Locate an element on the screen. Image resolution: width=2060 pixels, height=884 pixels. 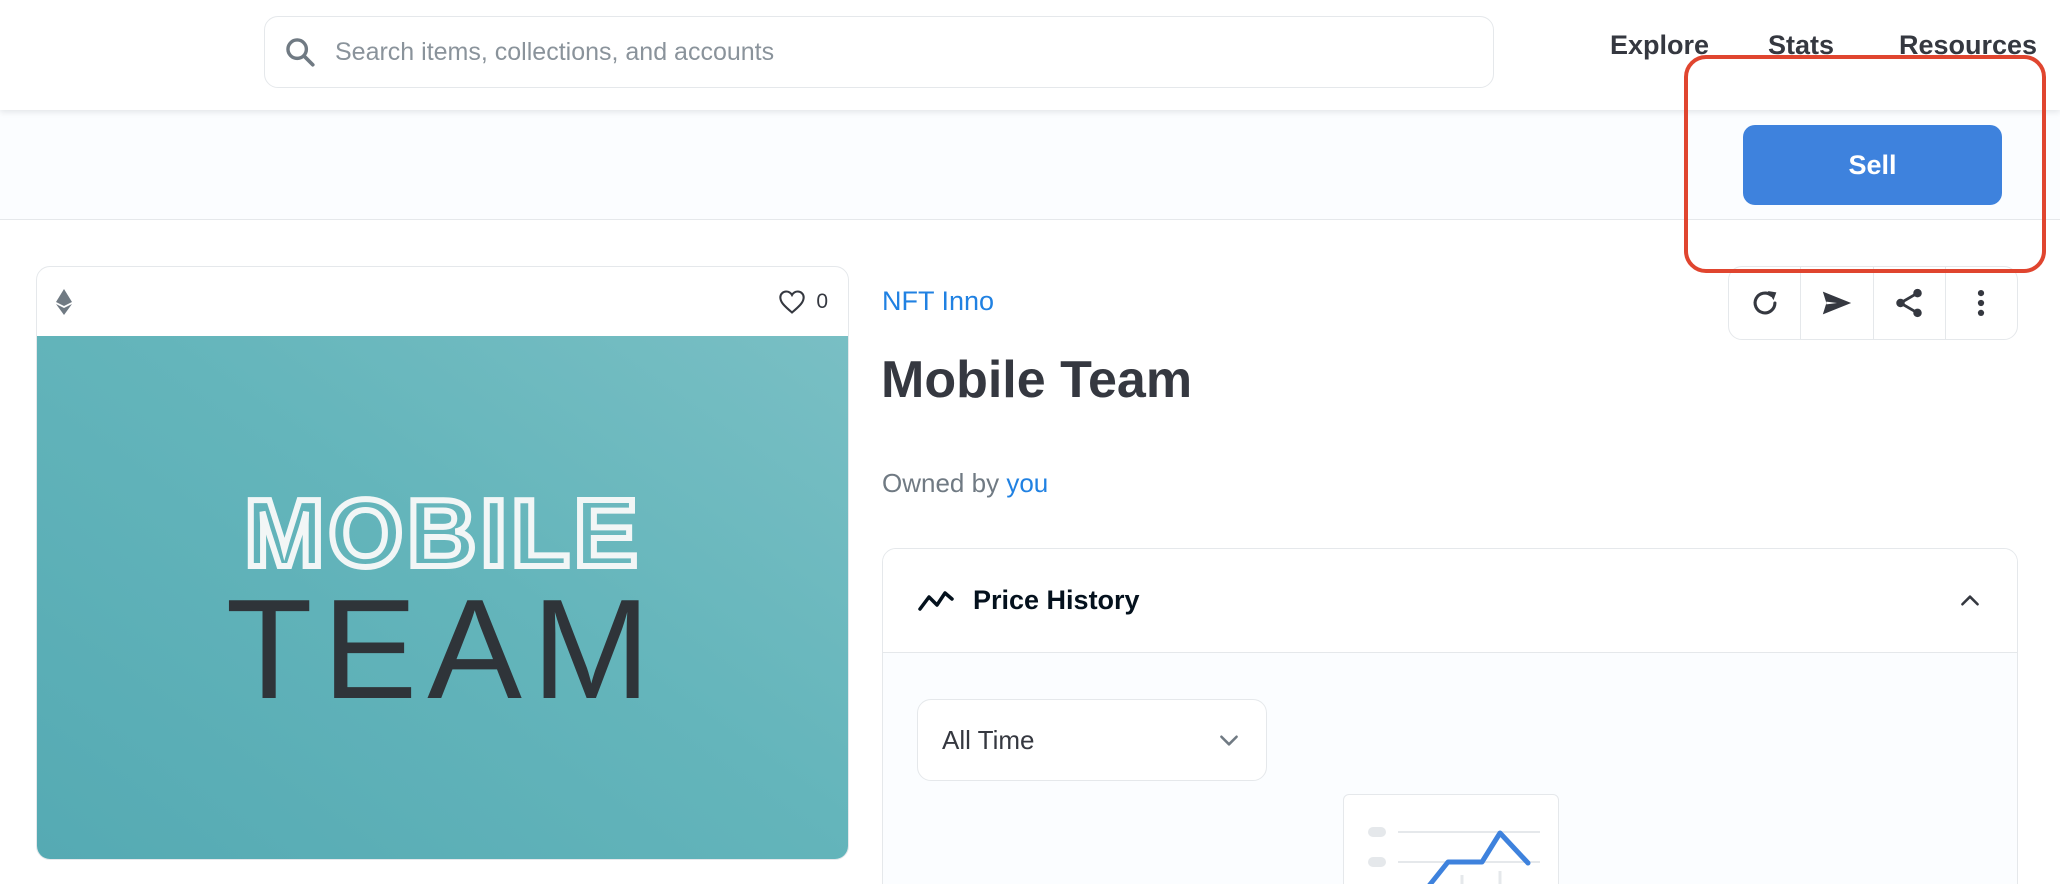
owner-line: Owned by you is located at coordinates (965, 483).